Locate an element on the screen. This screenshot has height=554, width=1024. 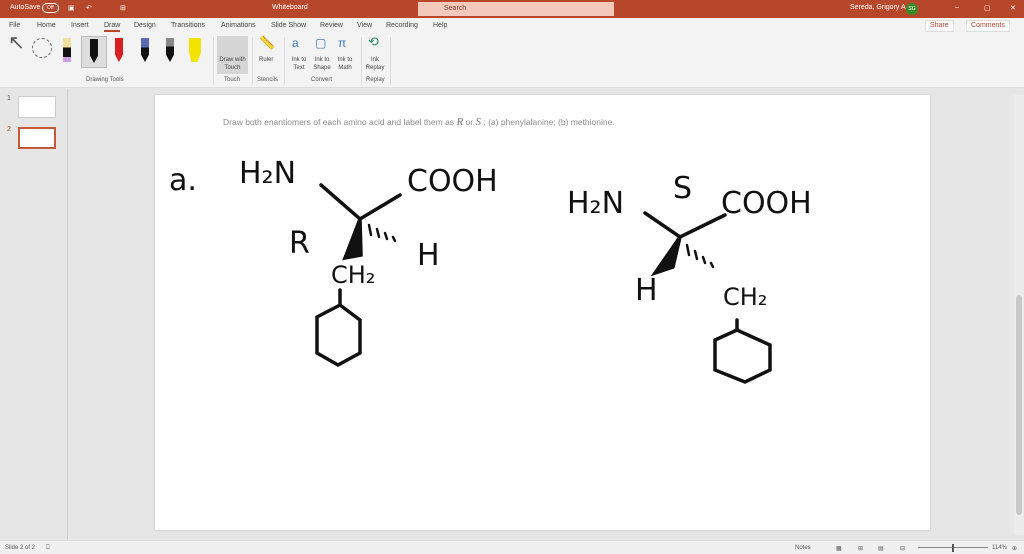
ink-label-a: a. is located at coordinates (183, 180).